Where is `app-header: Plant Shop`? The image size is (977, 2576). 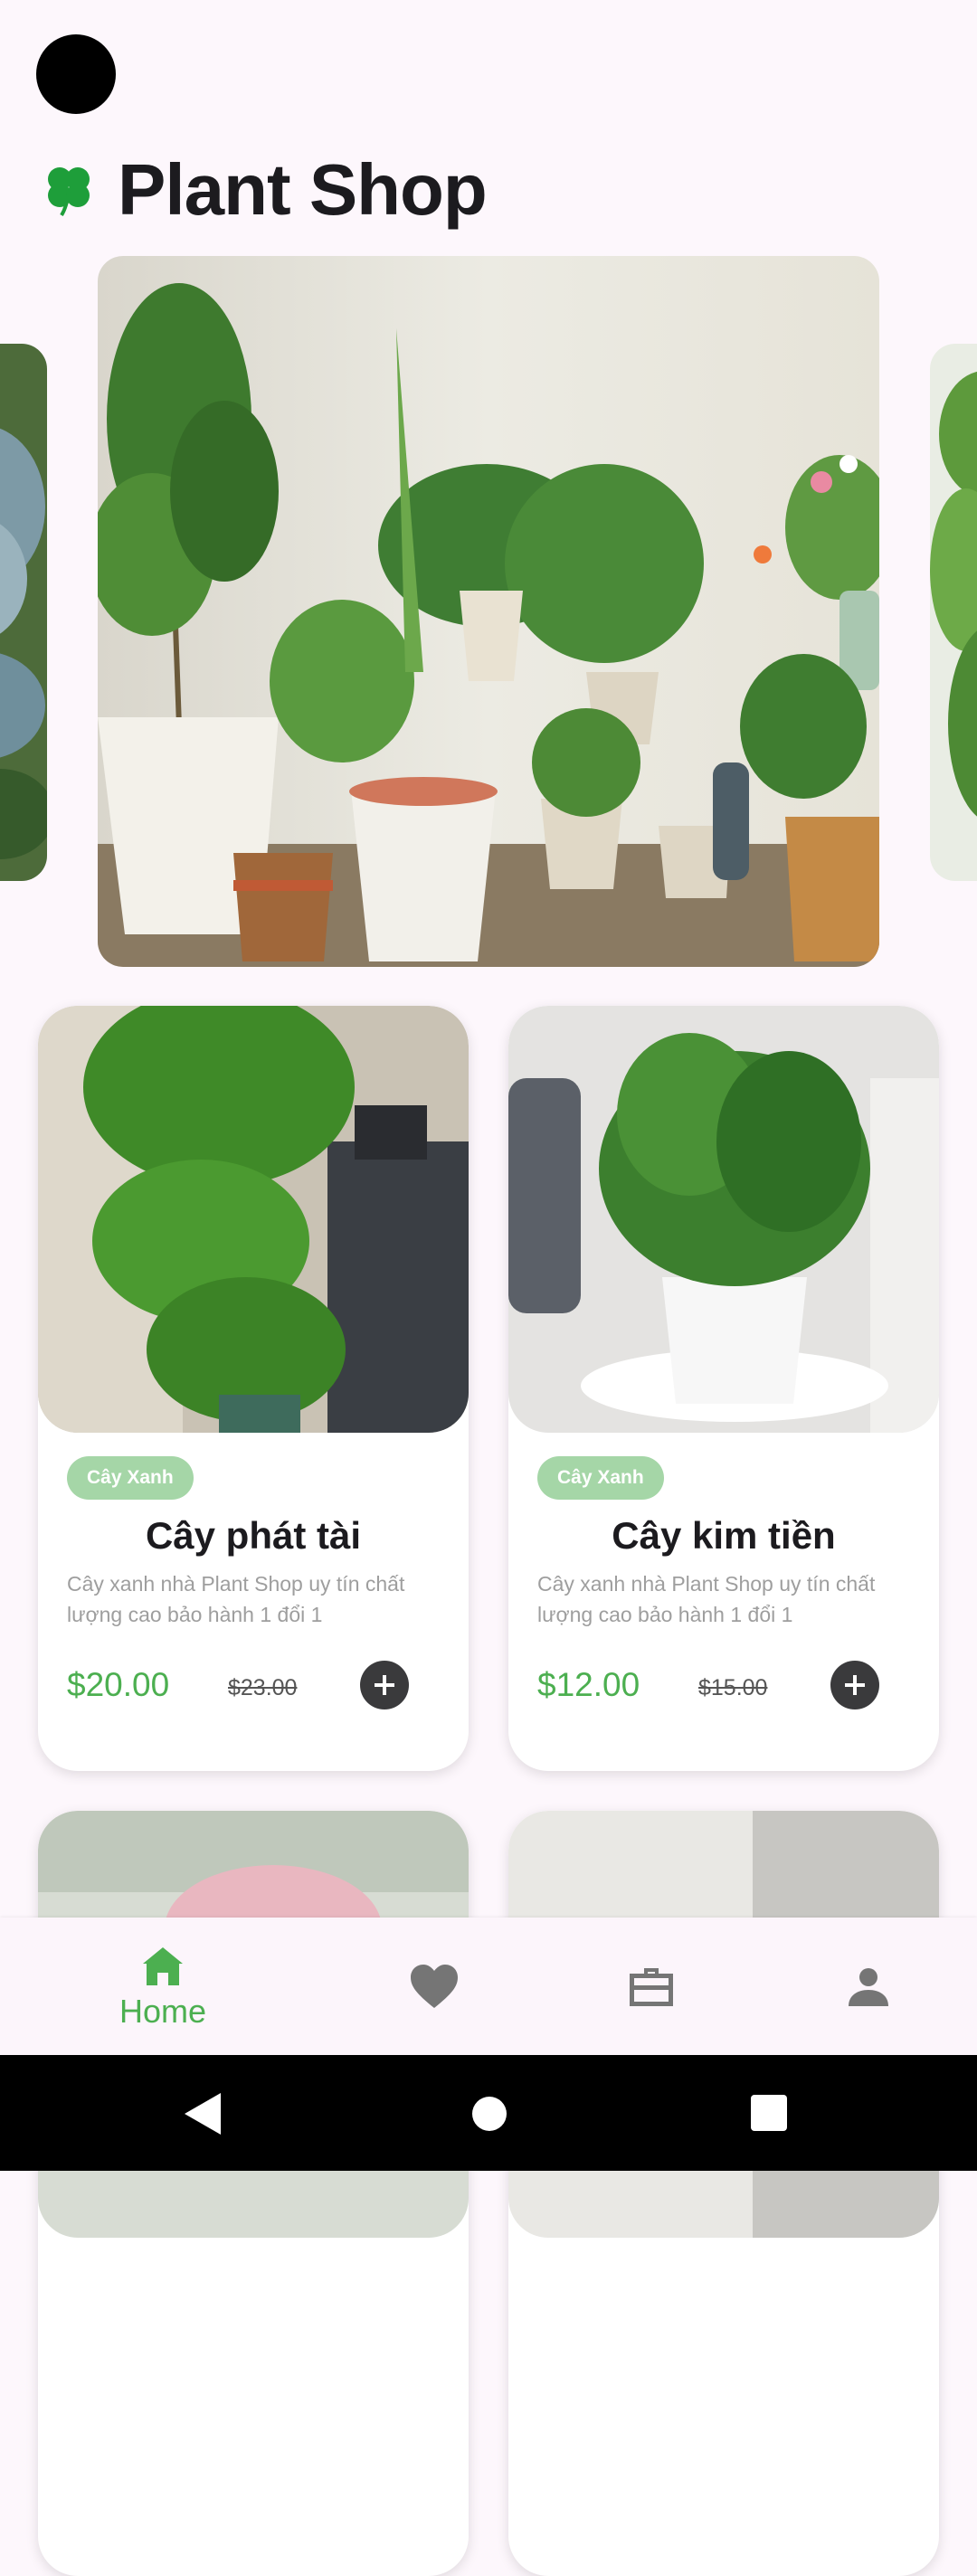
app-header: Plant Shop is located at coordinates (264, 190).